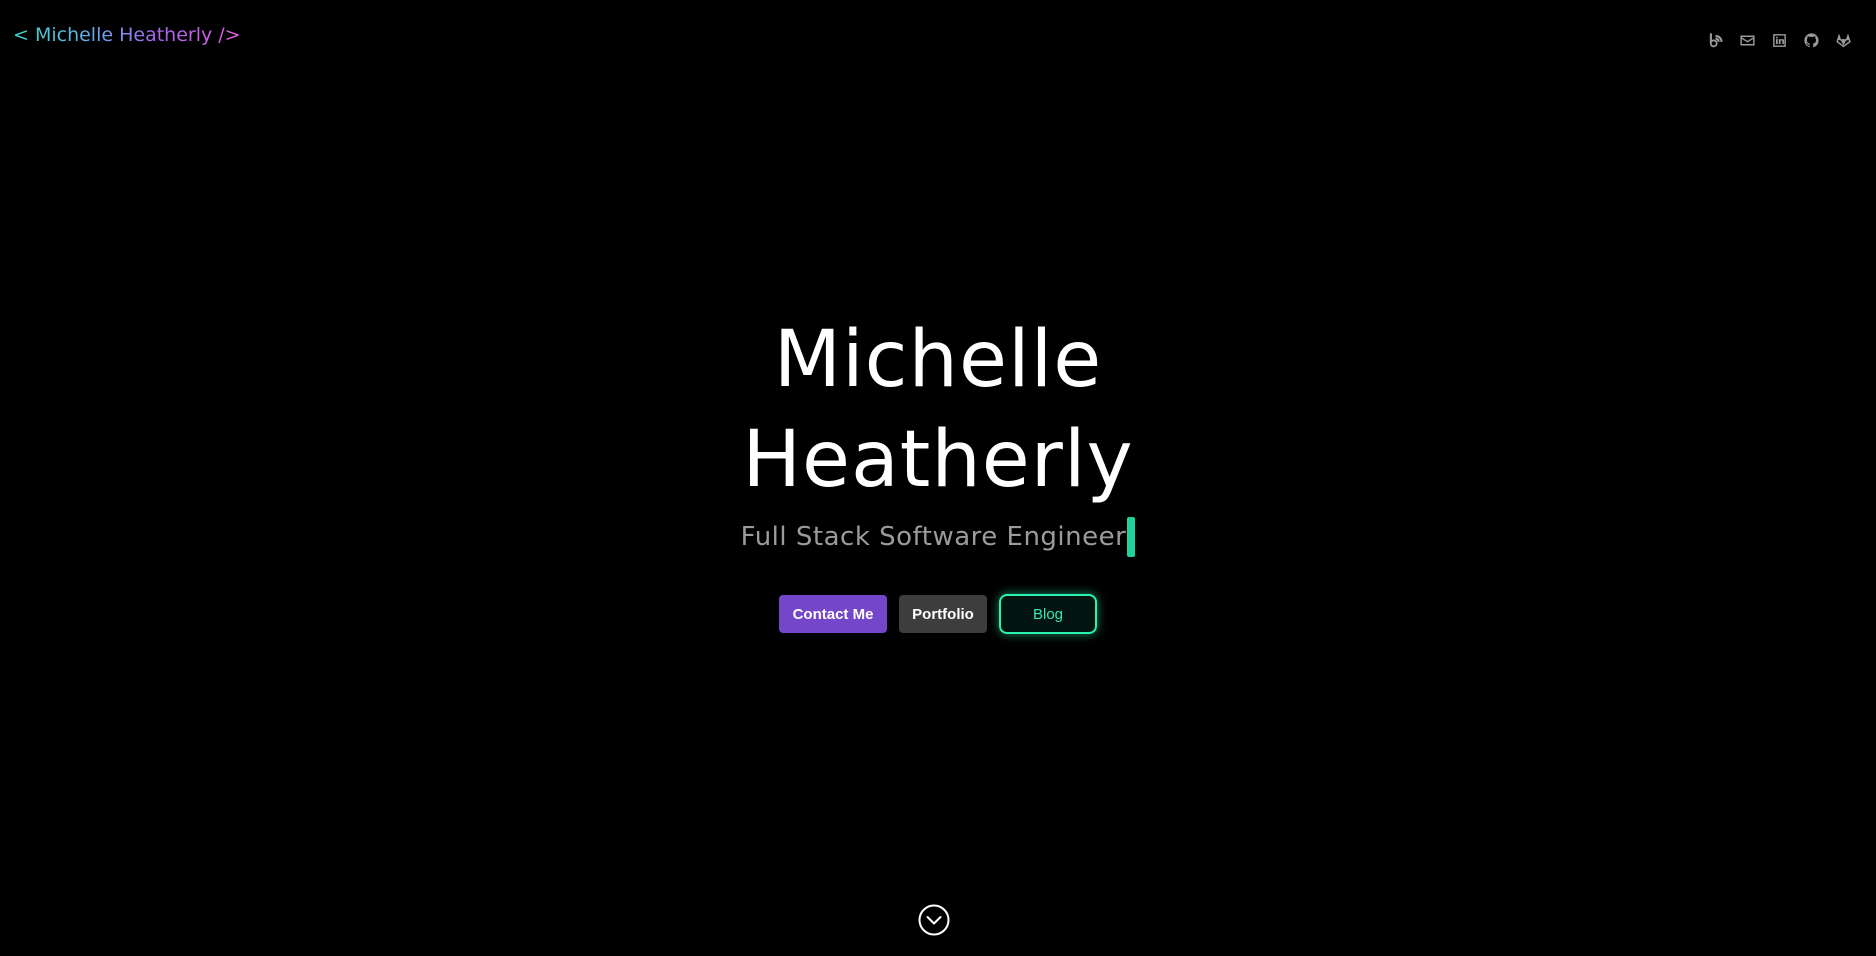 The image size is (1876, 956). I want to click on chevron-down-circle-icon, so click(934, 920).